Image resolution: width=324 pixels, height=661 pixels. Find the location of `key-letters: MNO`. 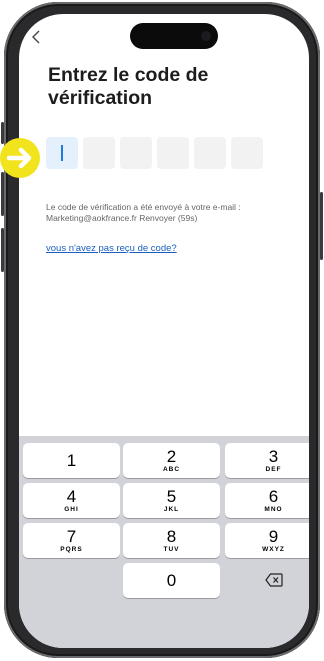

key-letters: MNO is located at coordinates (273, 509).